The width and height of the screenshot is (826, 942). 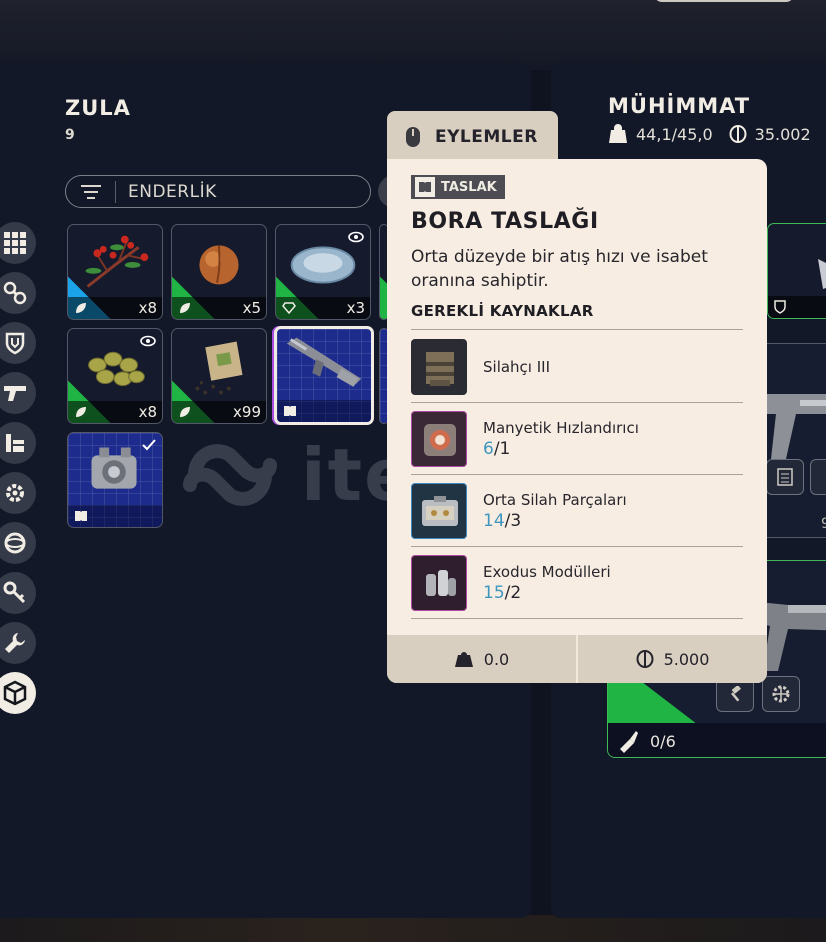 I want to click on category-attachments-button, so click(x=18, y=293).